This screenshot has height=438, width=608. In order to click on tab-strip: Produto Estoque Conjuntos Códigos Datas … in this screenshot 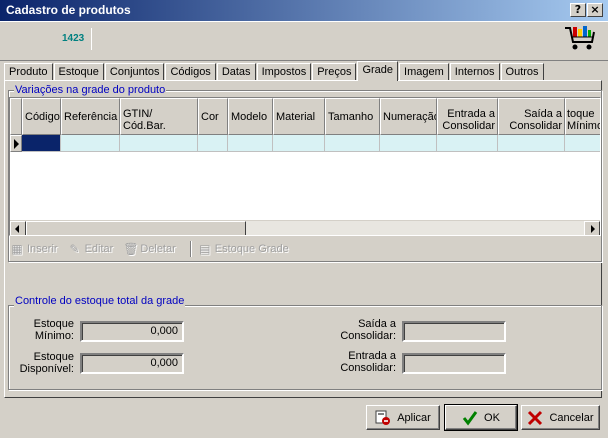, I will do `click(274, 71)`.